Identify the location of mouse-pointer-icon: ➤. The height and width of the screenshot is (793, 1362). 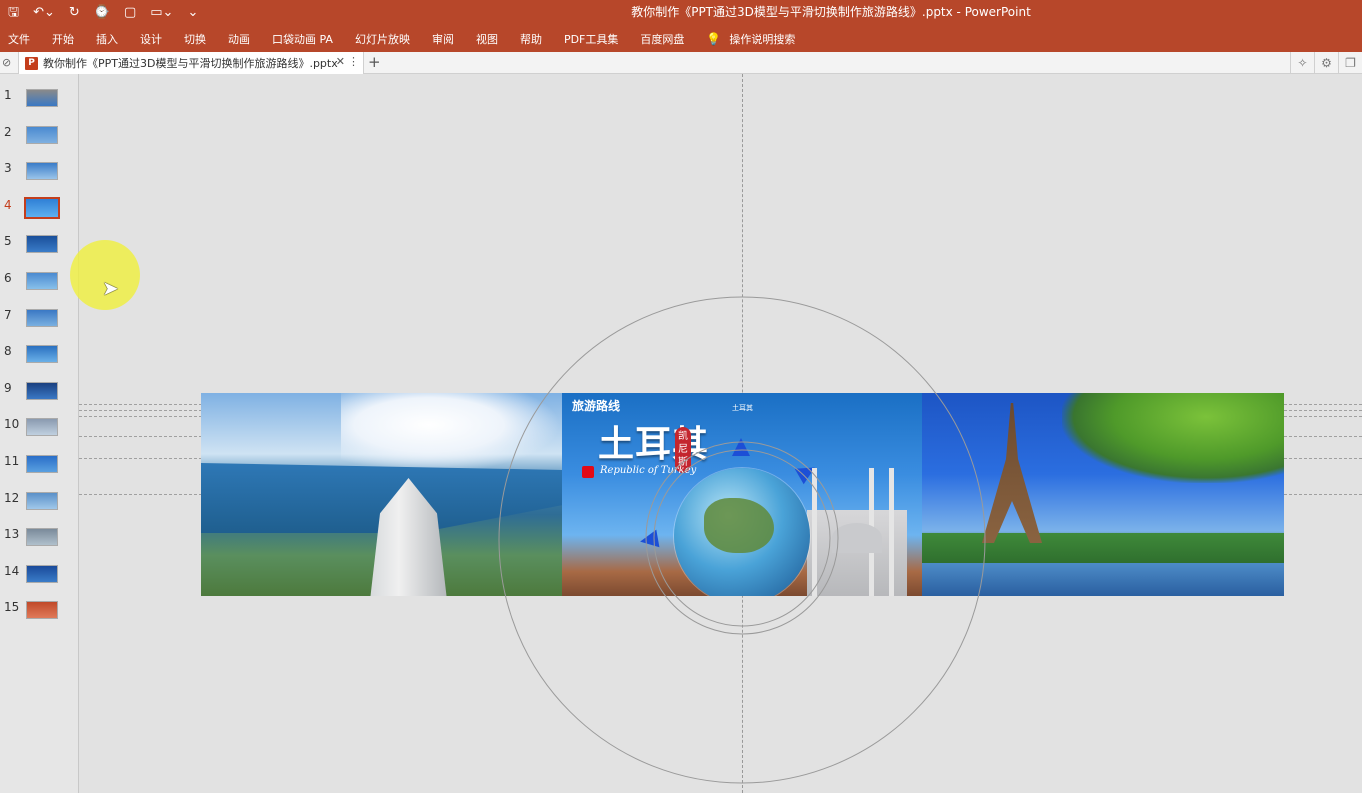
(110, 288).